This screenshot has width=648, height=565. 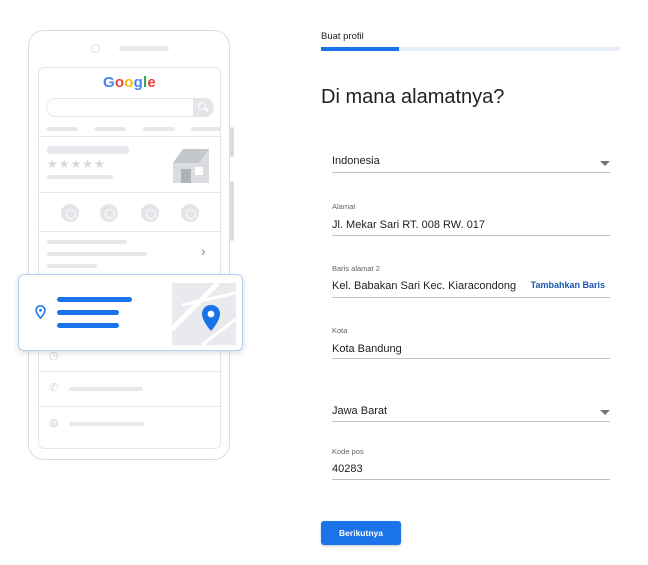 What do you see at coordinates (361, 533) in the screenshot?
I see `next-button: Berikutnya` at bounding box center [361, 533].